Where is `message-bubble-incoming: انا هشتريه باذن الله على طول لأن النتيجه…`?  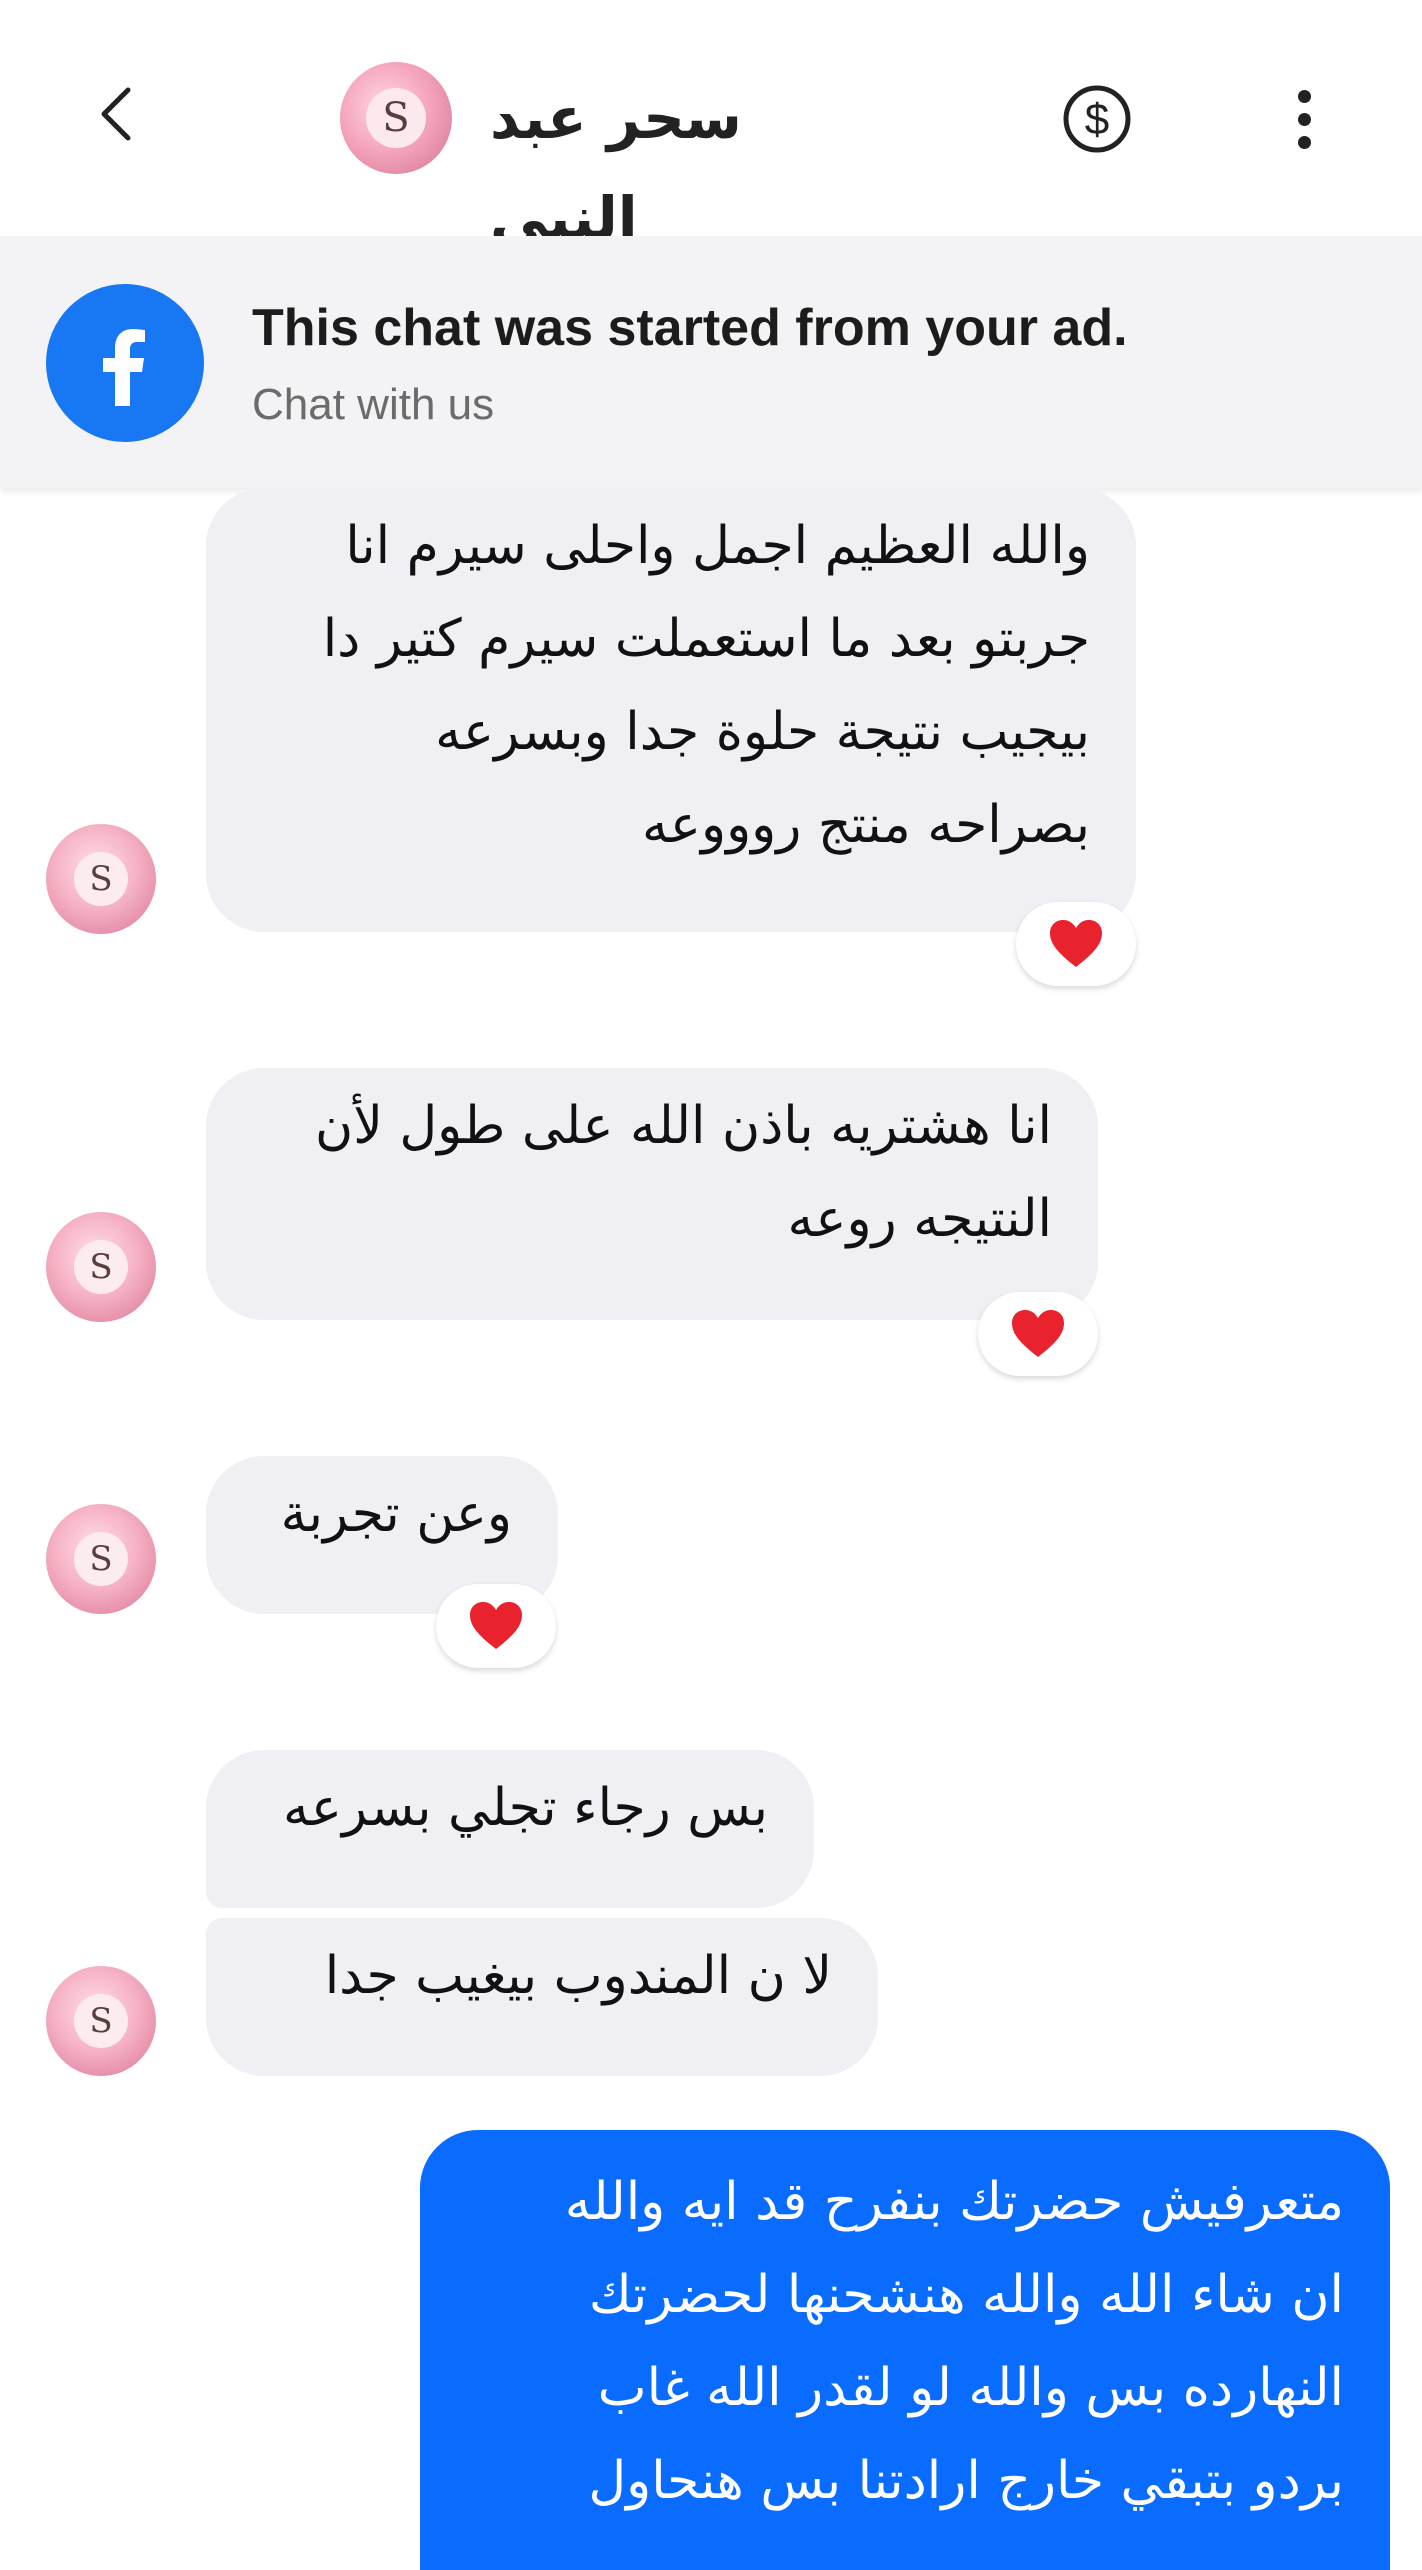
message-bubble-incoming: انا هشتريه باذن الله على طول لأن النتيجه… is located at coordinates (652, 1194).